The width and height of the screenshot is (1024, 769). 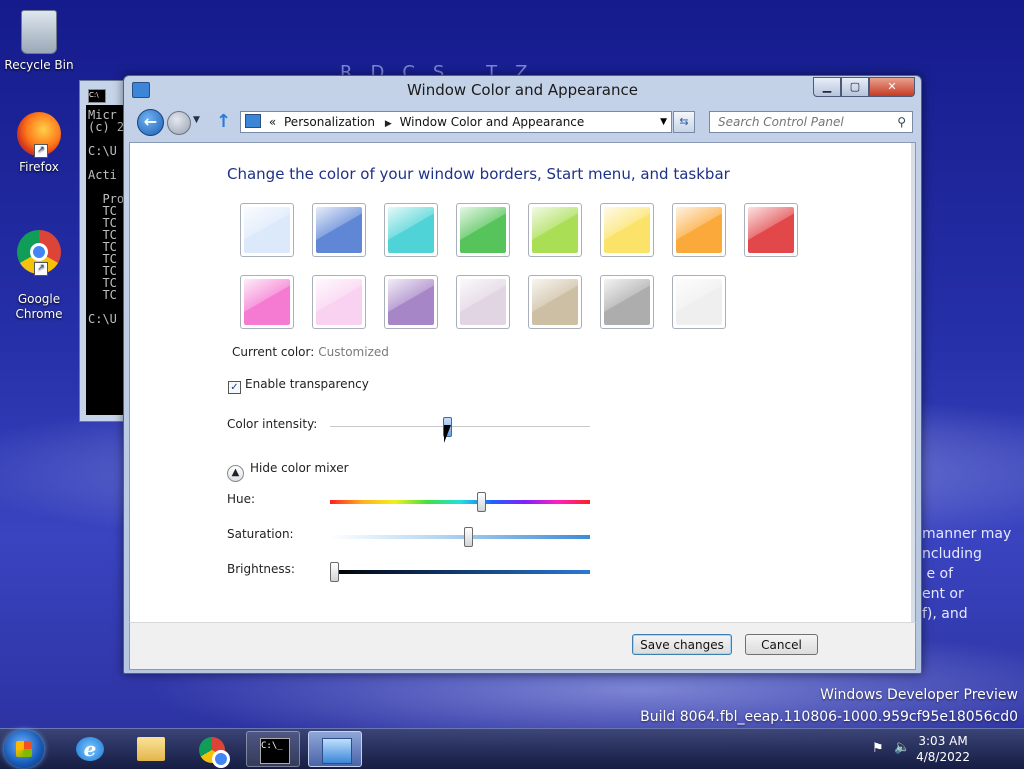 I want to click on desktop-icon-label: Google Chrome, so click(x=39, y=306).